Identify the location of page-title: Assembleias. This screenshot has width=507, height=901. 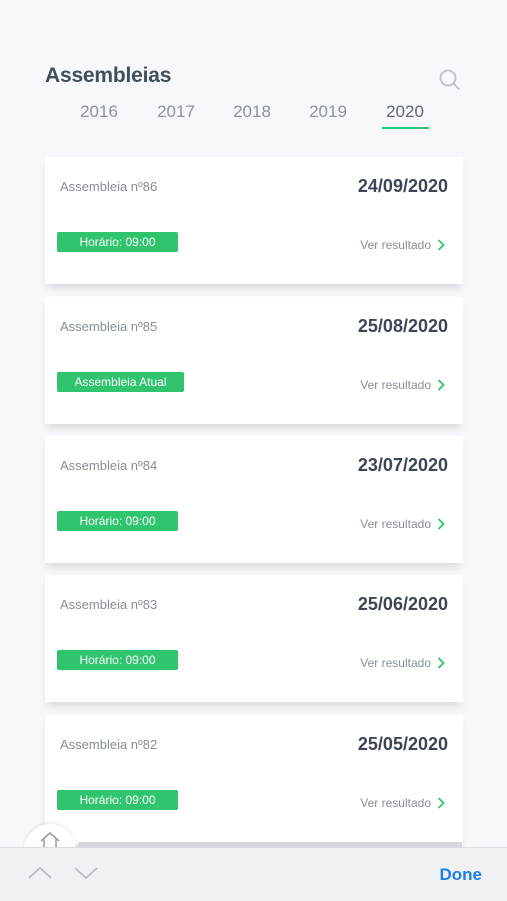
(108, 75).